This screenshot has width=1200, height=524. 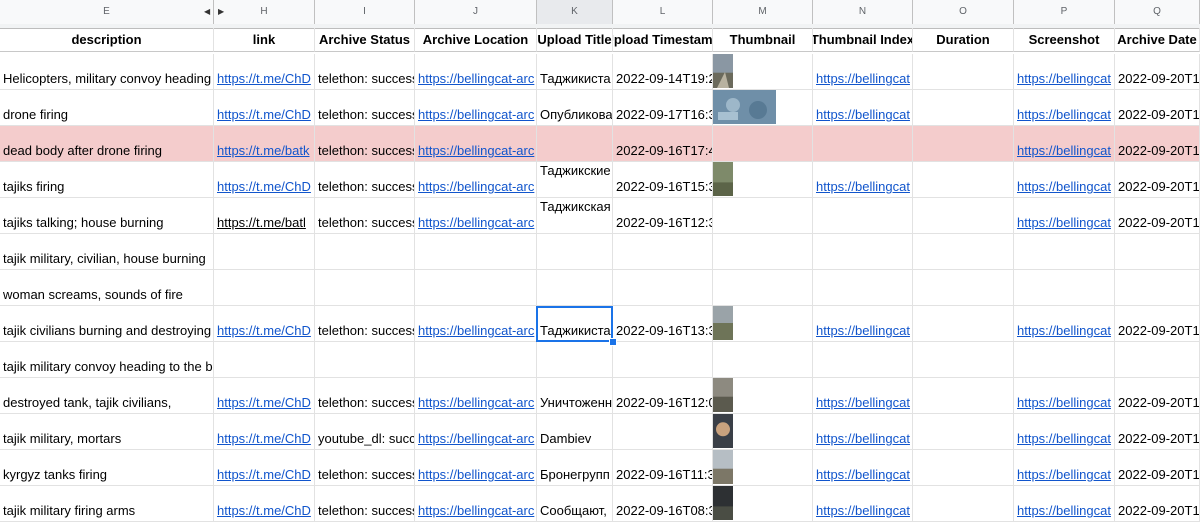 I want to click on description-cell: Helicopters, military convoy heading, so click(x=107, y=72).